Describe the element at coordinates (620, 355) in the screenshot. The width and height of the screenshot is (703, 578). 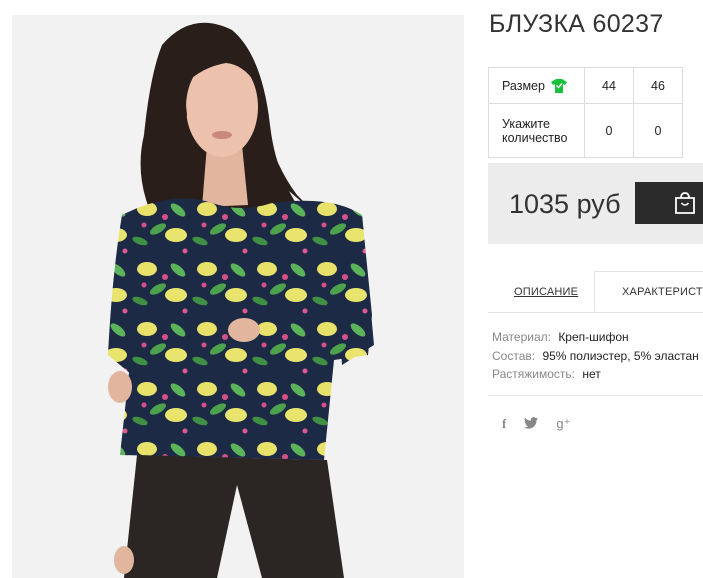
I see `spec-value: 95% полиэстер, 5% эластан` at that location.